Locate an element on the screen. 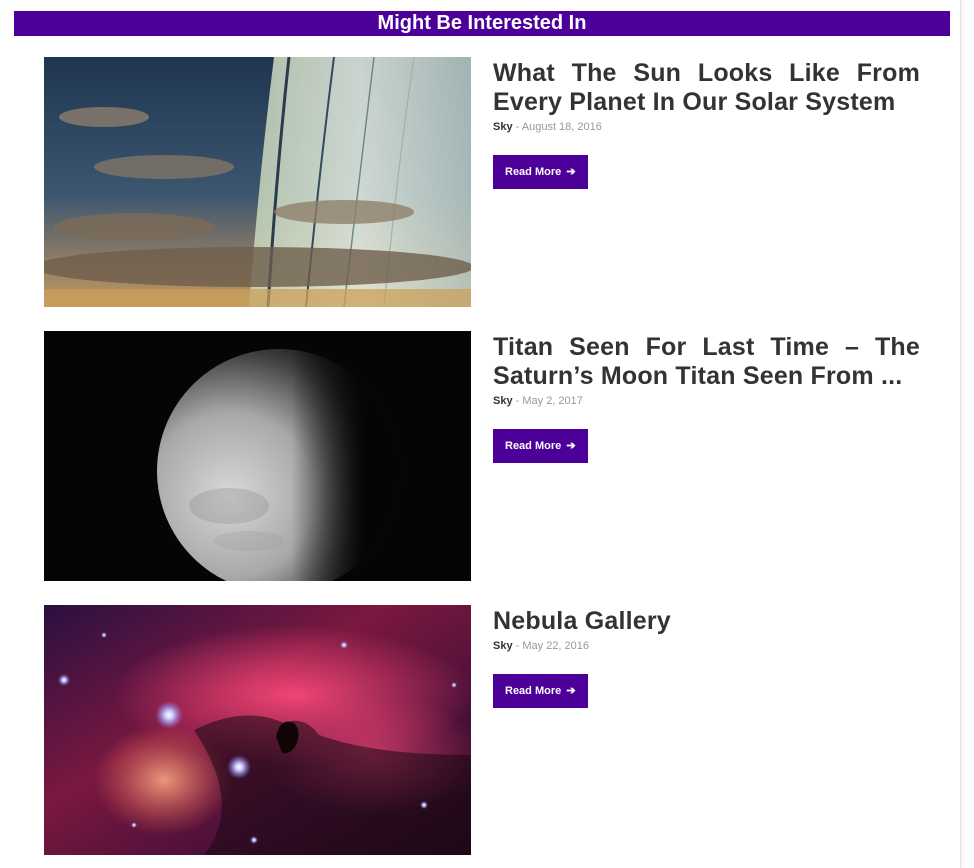 The height and width of the screenshot is (868, 974). post-meta: Sky - May 2, 2017 is located at coordinates (706, 401).